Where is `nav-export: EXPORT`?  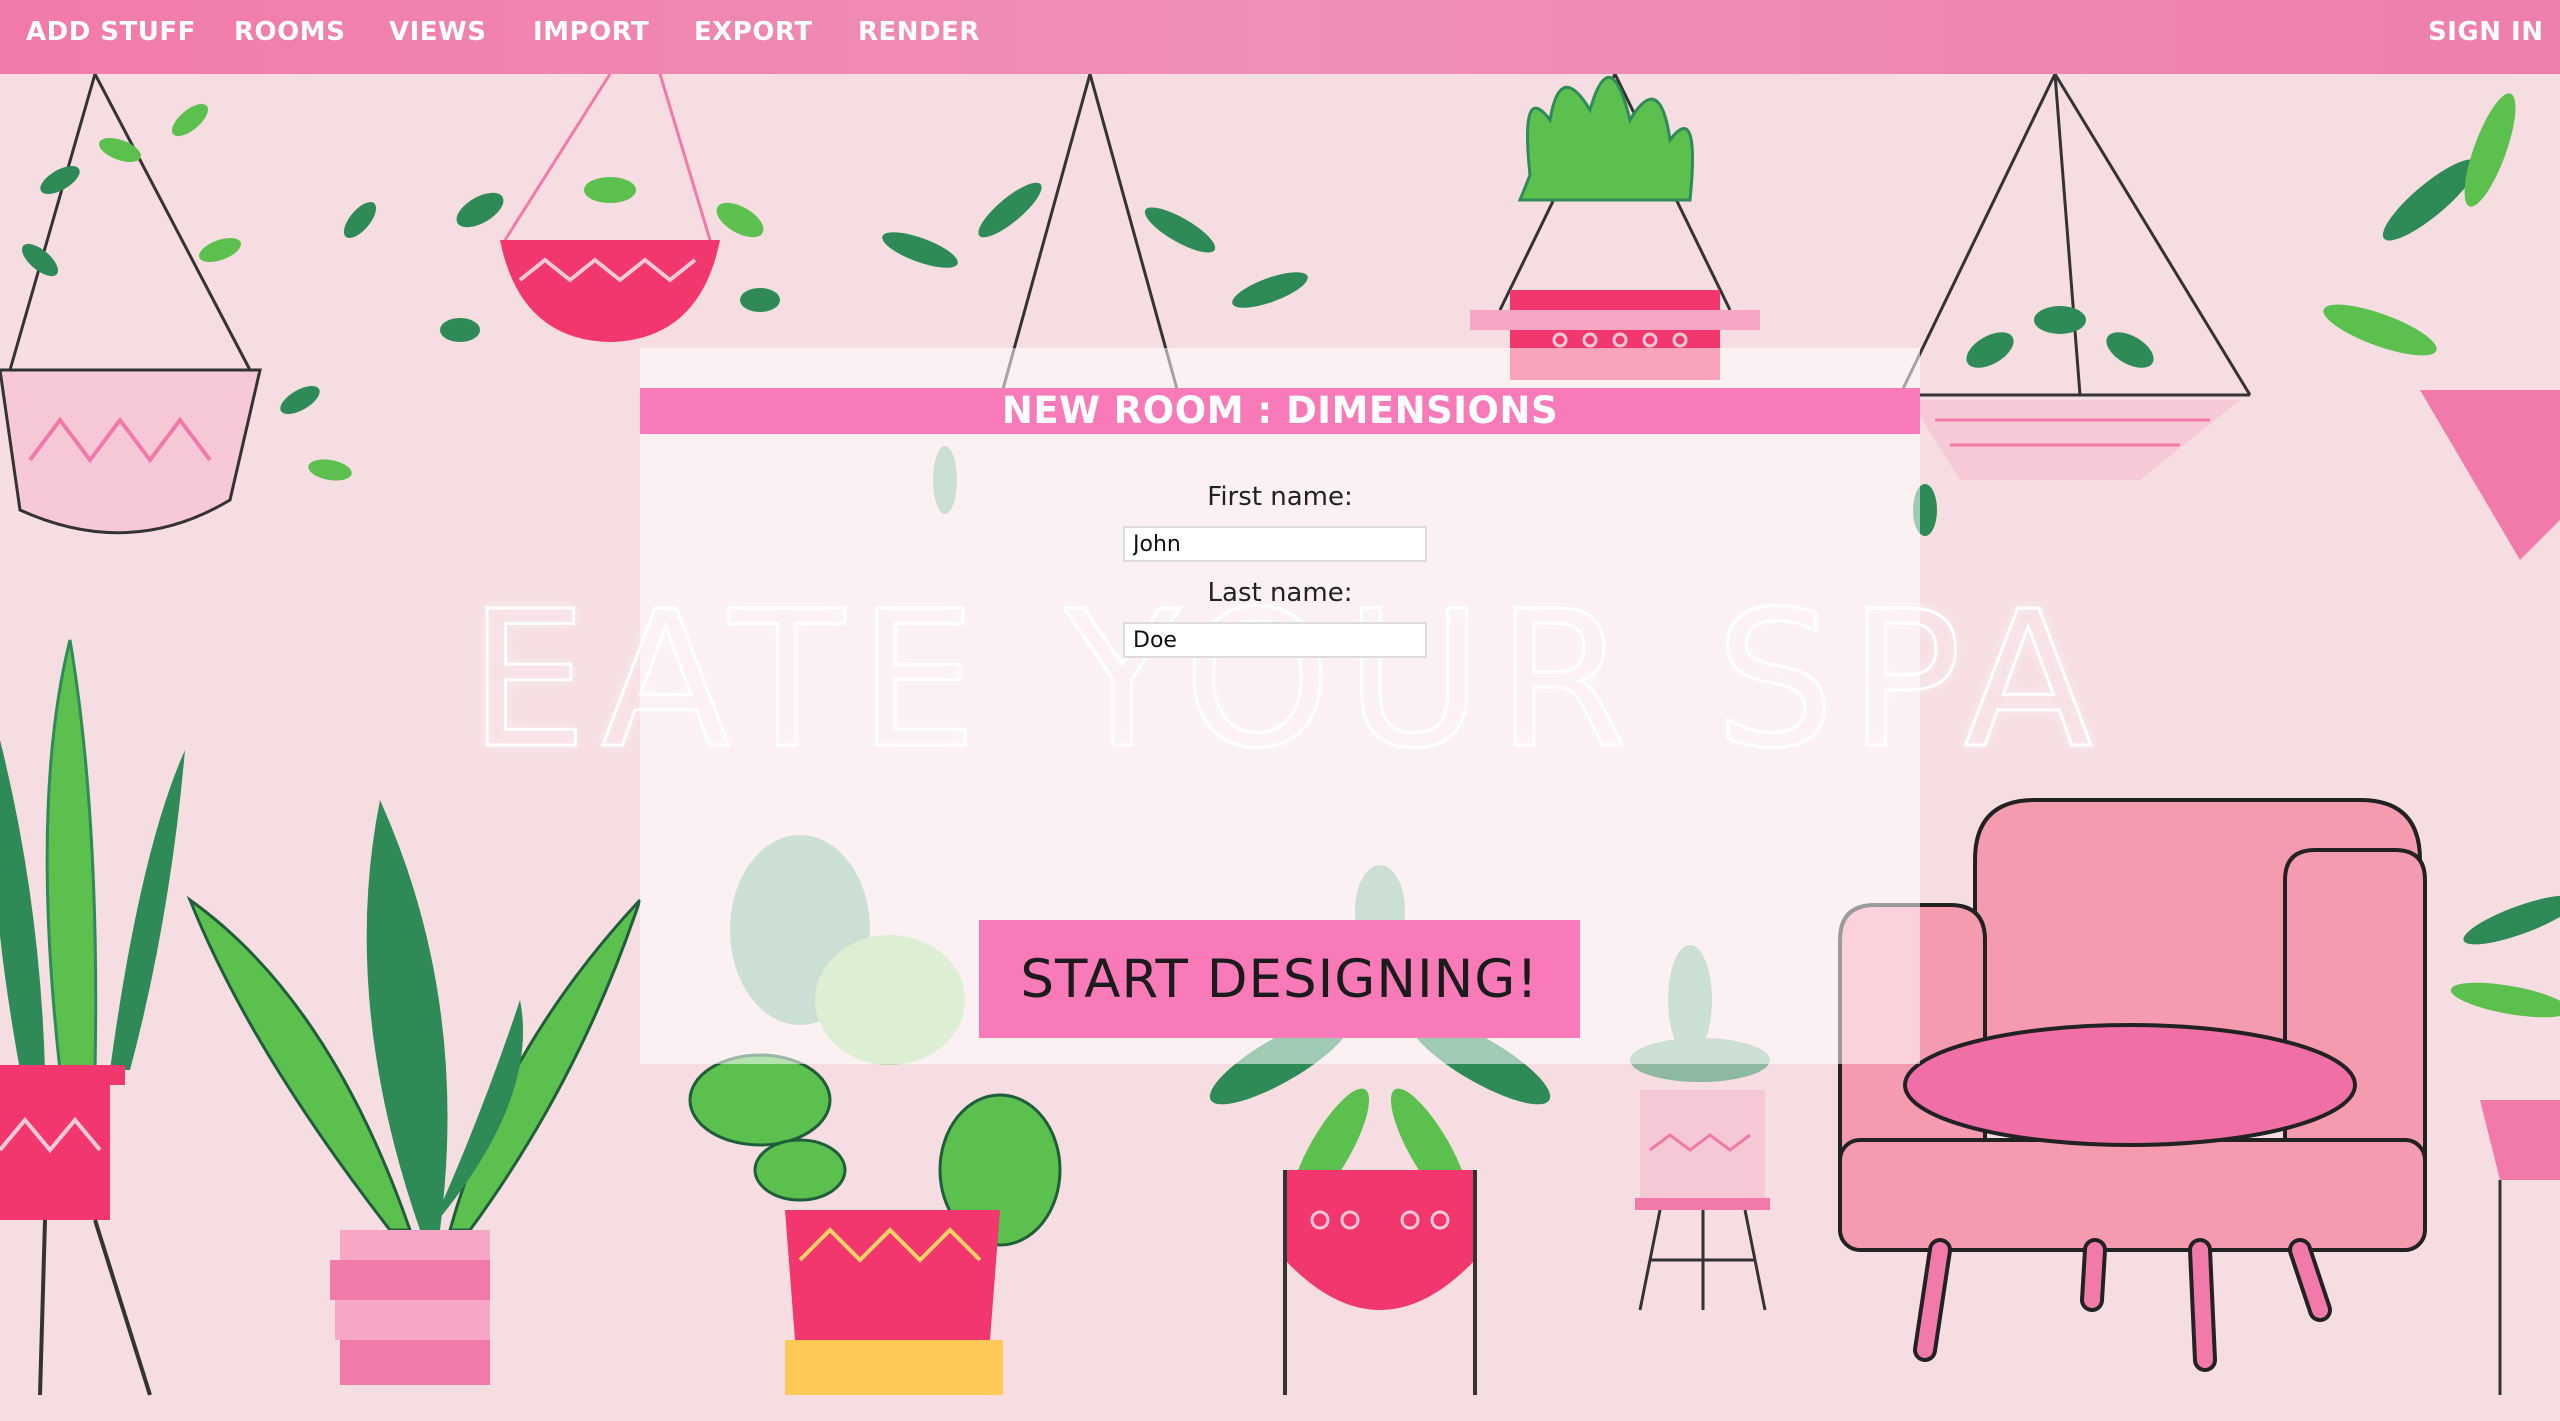
nav-export: EXPORT is located at coordinates (753, 32).